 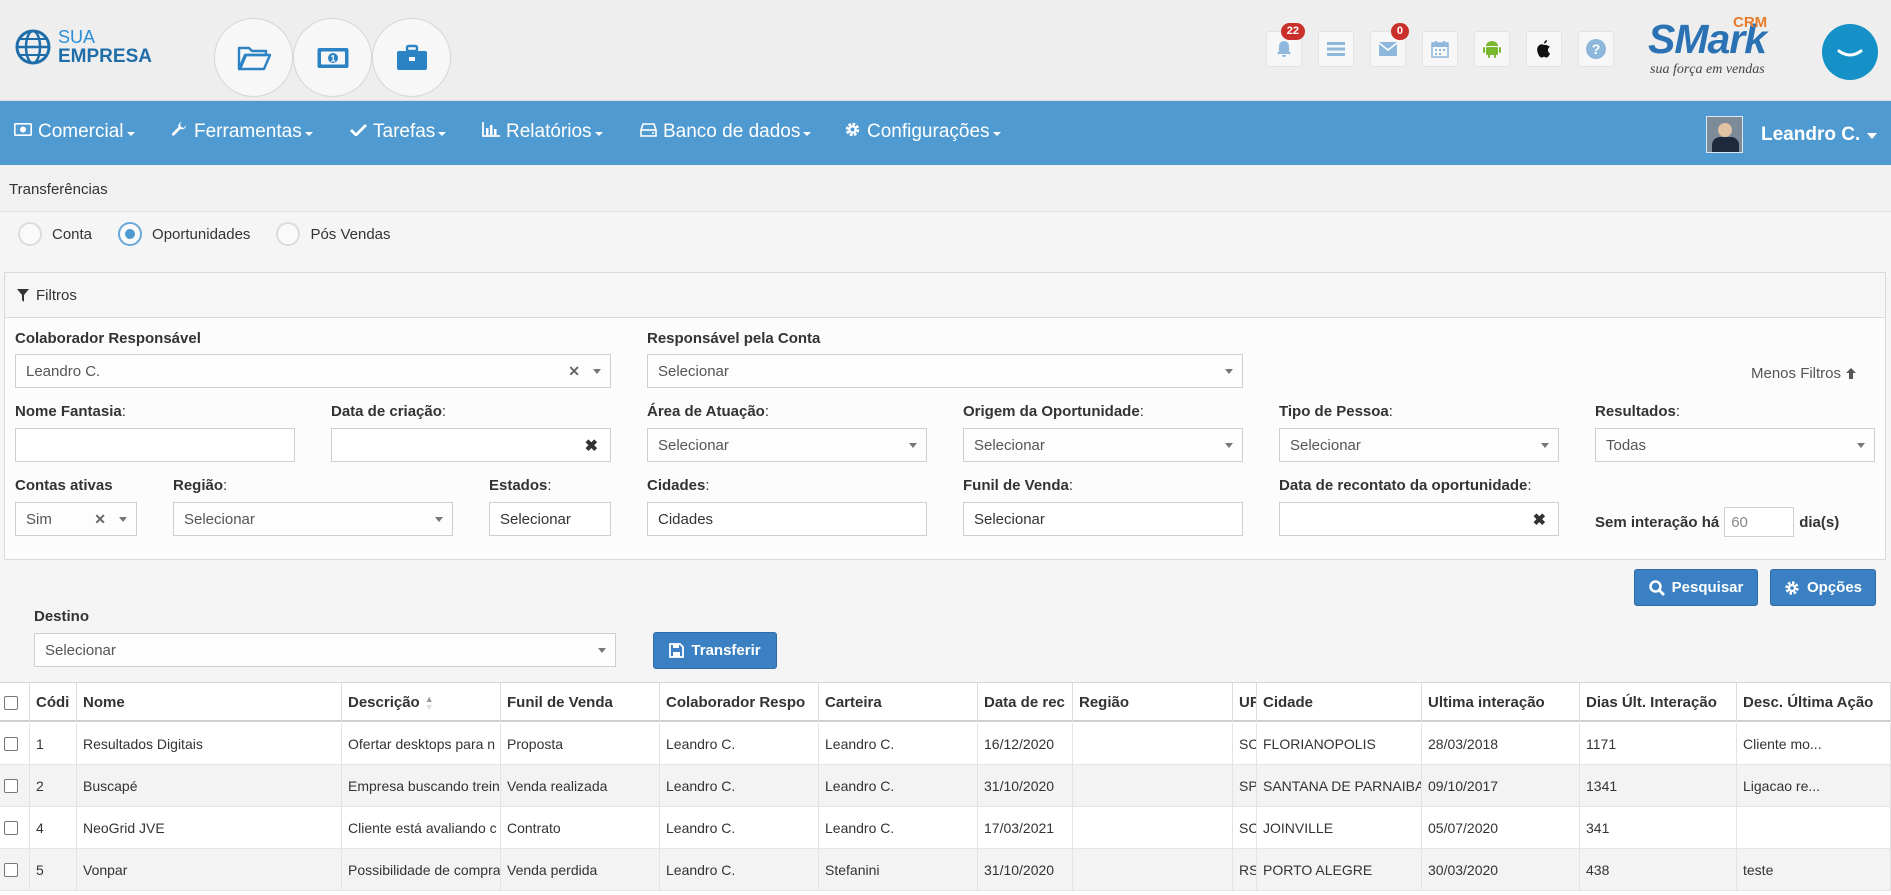 I want to click on help-icon: ?, so click(x=1596, y=49).